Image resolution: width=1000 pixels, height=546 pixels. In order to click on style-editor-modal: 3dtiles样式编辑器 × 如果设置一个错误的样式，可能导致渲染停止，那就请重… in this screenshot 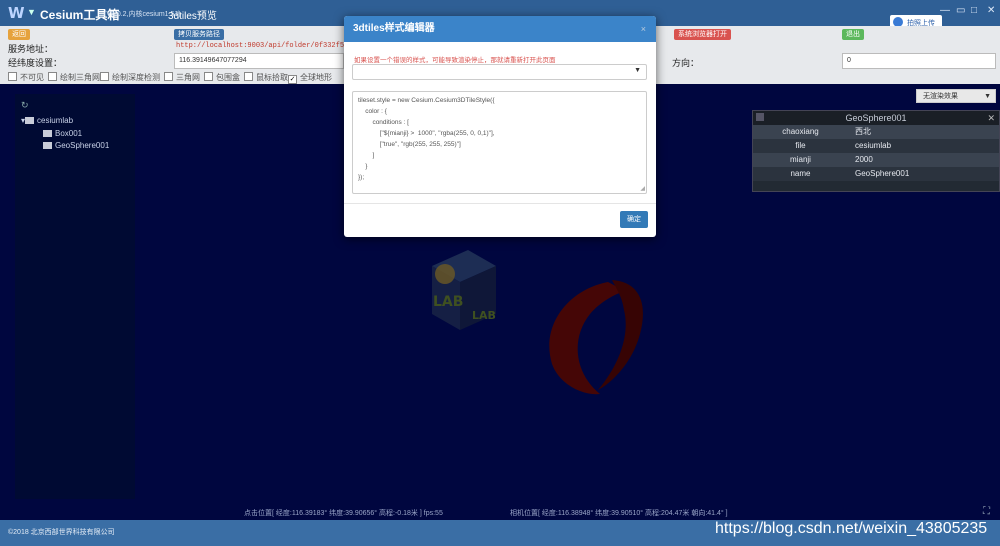, I will do `click(500, 126)`.